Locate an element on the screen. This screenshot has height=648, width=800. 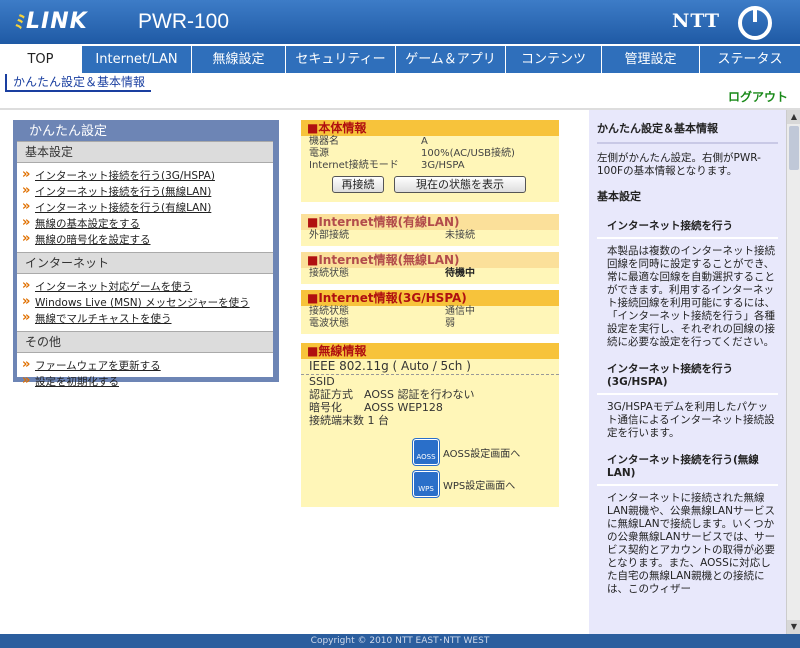
tab-status: ステータス is located at coordinates (750, 59).